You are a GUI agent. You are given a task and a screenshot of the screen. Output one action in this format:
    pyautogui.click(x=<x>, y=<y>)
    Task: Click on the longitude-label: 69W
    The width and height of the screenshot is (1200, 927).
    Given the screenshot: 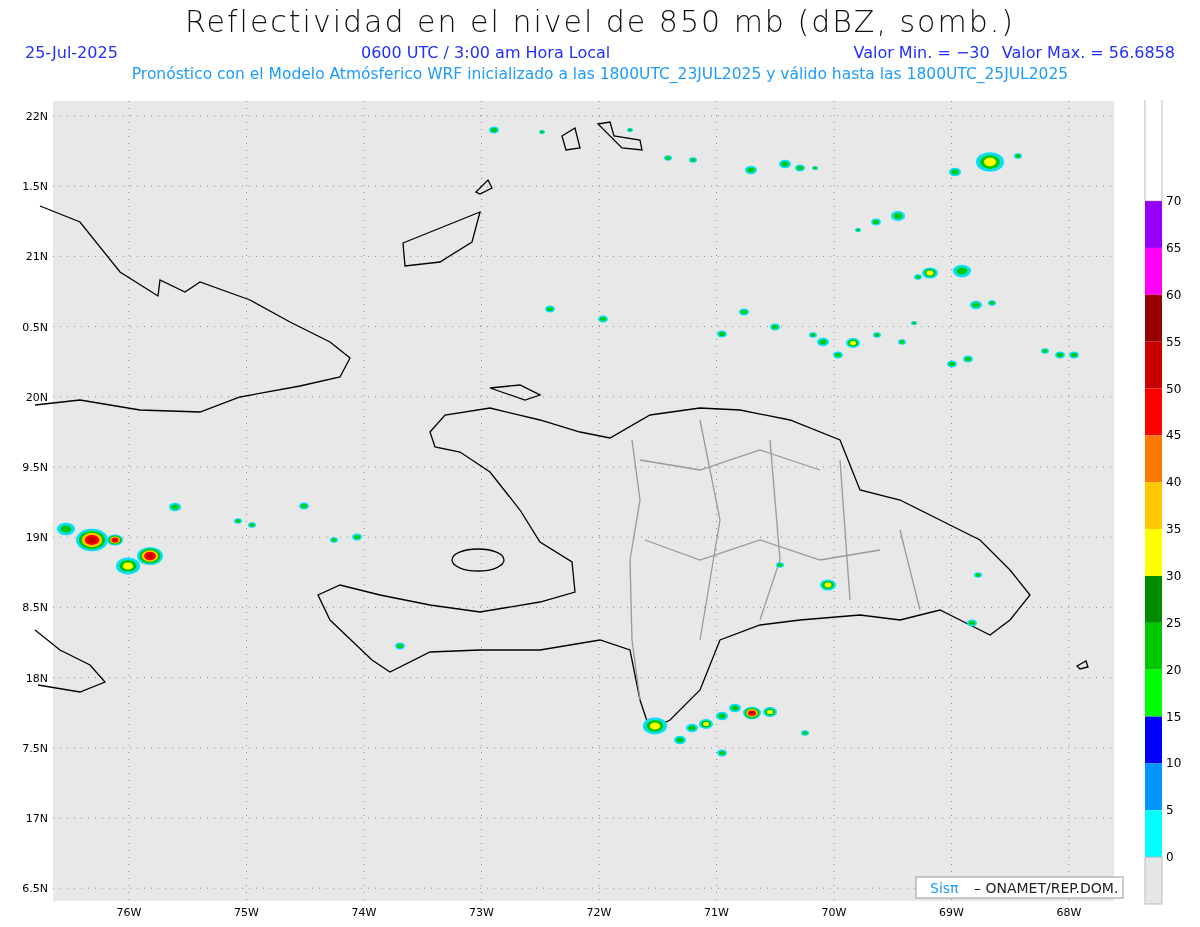 What is the action you would take?
    pyautogui.click(x=951, y=912)
    